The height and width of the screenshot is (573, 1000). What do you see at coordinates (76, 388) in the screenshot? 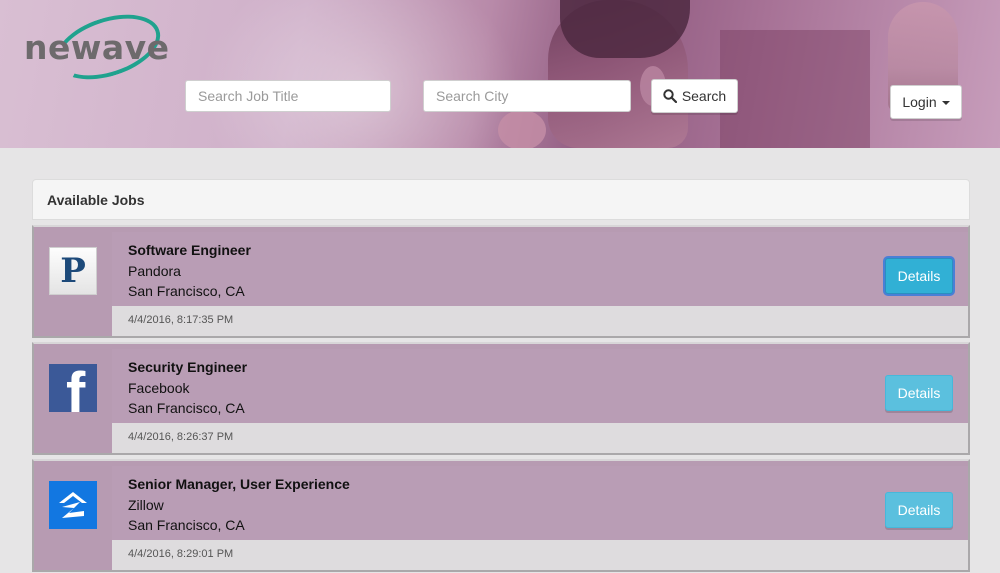
I see `facebook-logo-glyph: f` at bounding box center [76, 388].